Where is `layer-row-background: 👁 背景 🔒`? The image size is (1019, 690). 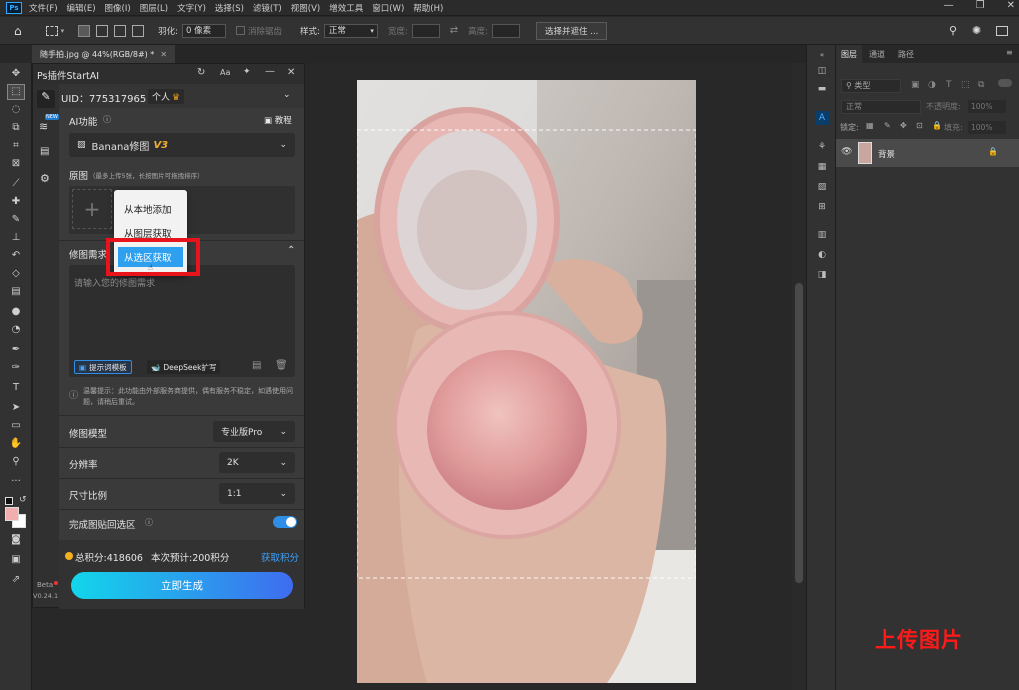 layer-row-background: 👁 背景 🔒 is located at coordinates (927, 153).